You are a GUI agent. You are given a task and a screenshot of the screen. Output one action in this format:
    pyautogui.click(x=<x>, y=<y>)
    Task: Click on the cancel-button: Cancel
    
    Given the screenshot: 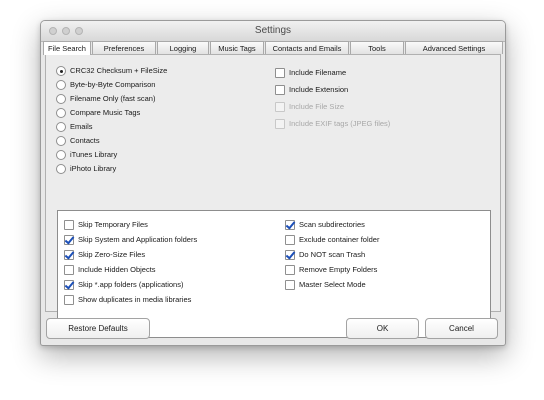 What is the action you would take?
    pyautogui.click(x=461, y=328)
    